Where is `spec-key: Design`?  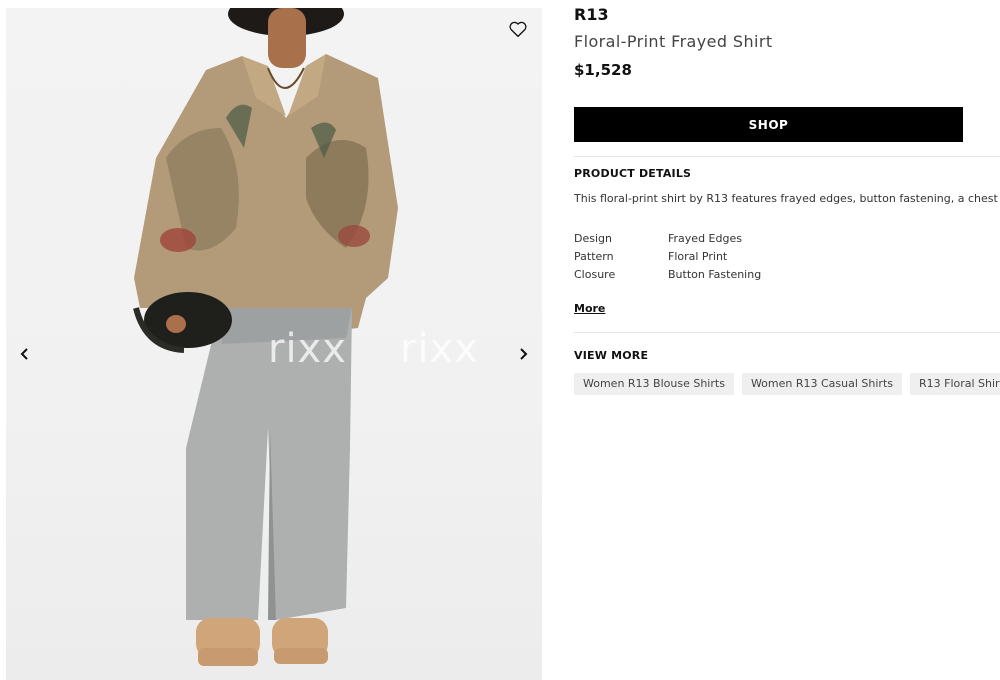
spec-key: Design is located at coordinates (593, 238).